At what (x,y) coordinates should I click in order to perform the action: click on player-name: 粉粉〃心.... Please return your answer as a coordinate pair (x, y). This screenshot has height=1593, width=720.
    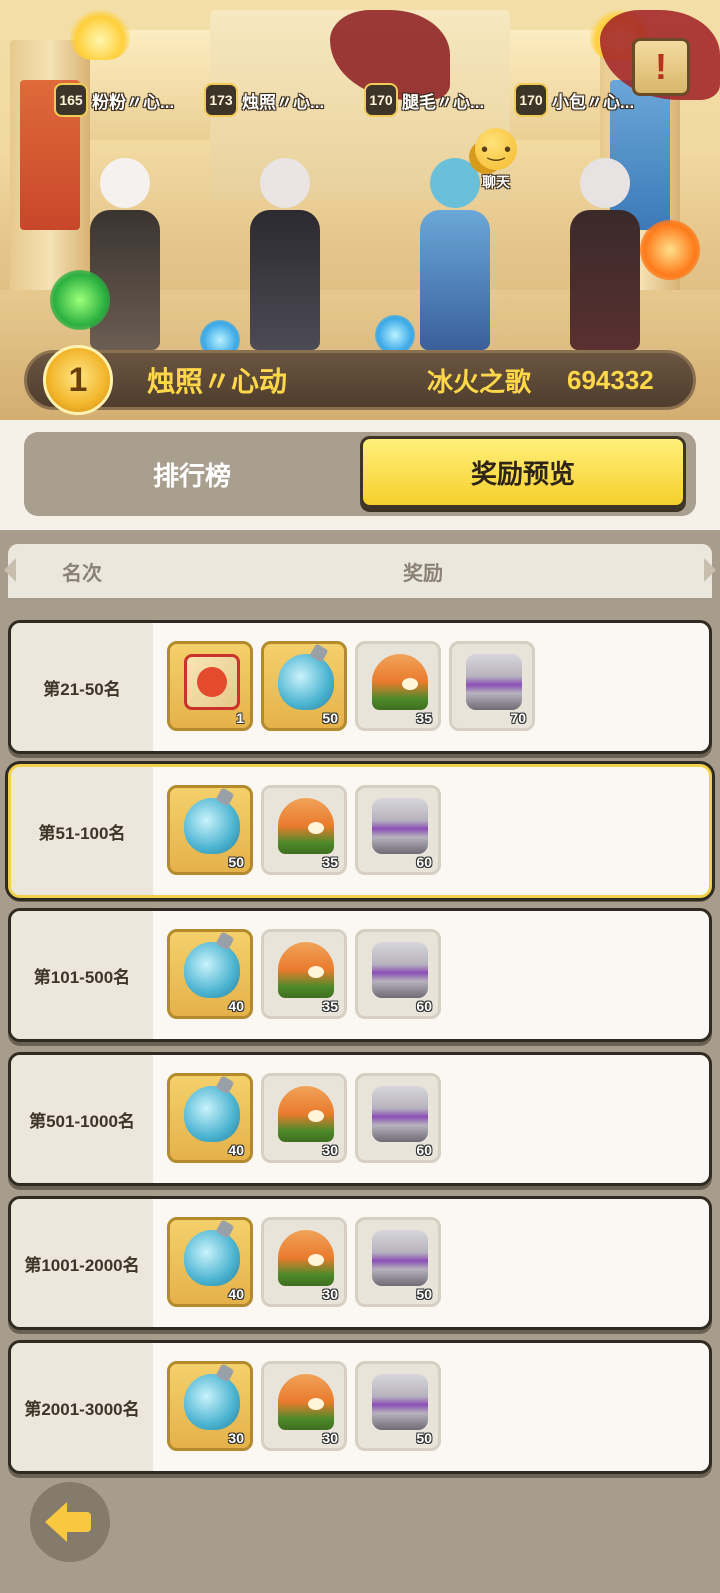
    Looking at the image, I should click on (133, 102).